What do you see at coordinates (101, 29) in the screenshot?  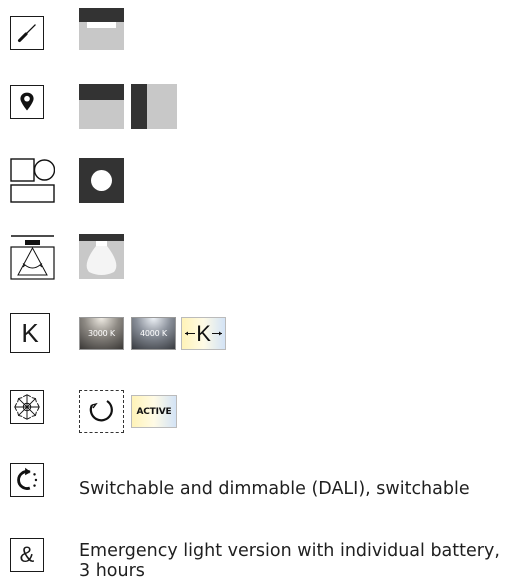 I see `surface-mount-option` at bounding box center [101, 29].